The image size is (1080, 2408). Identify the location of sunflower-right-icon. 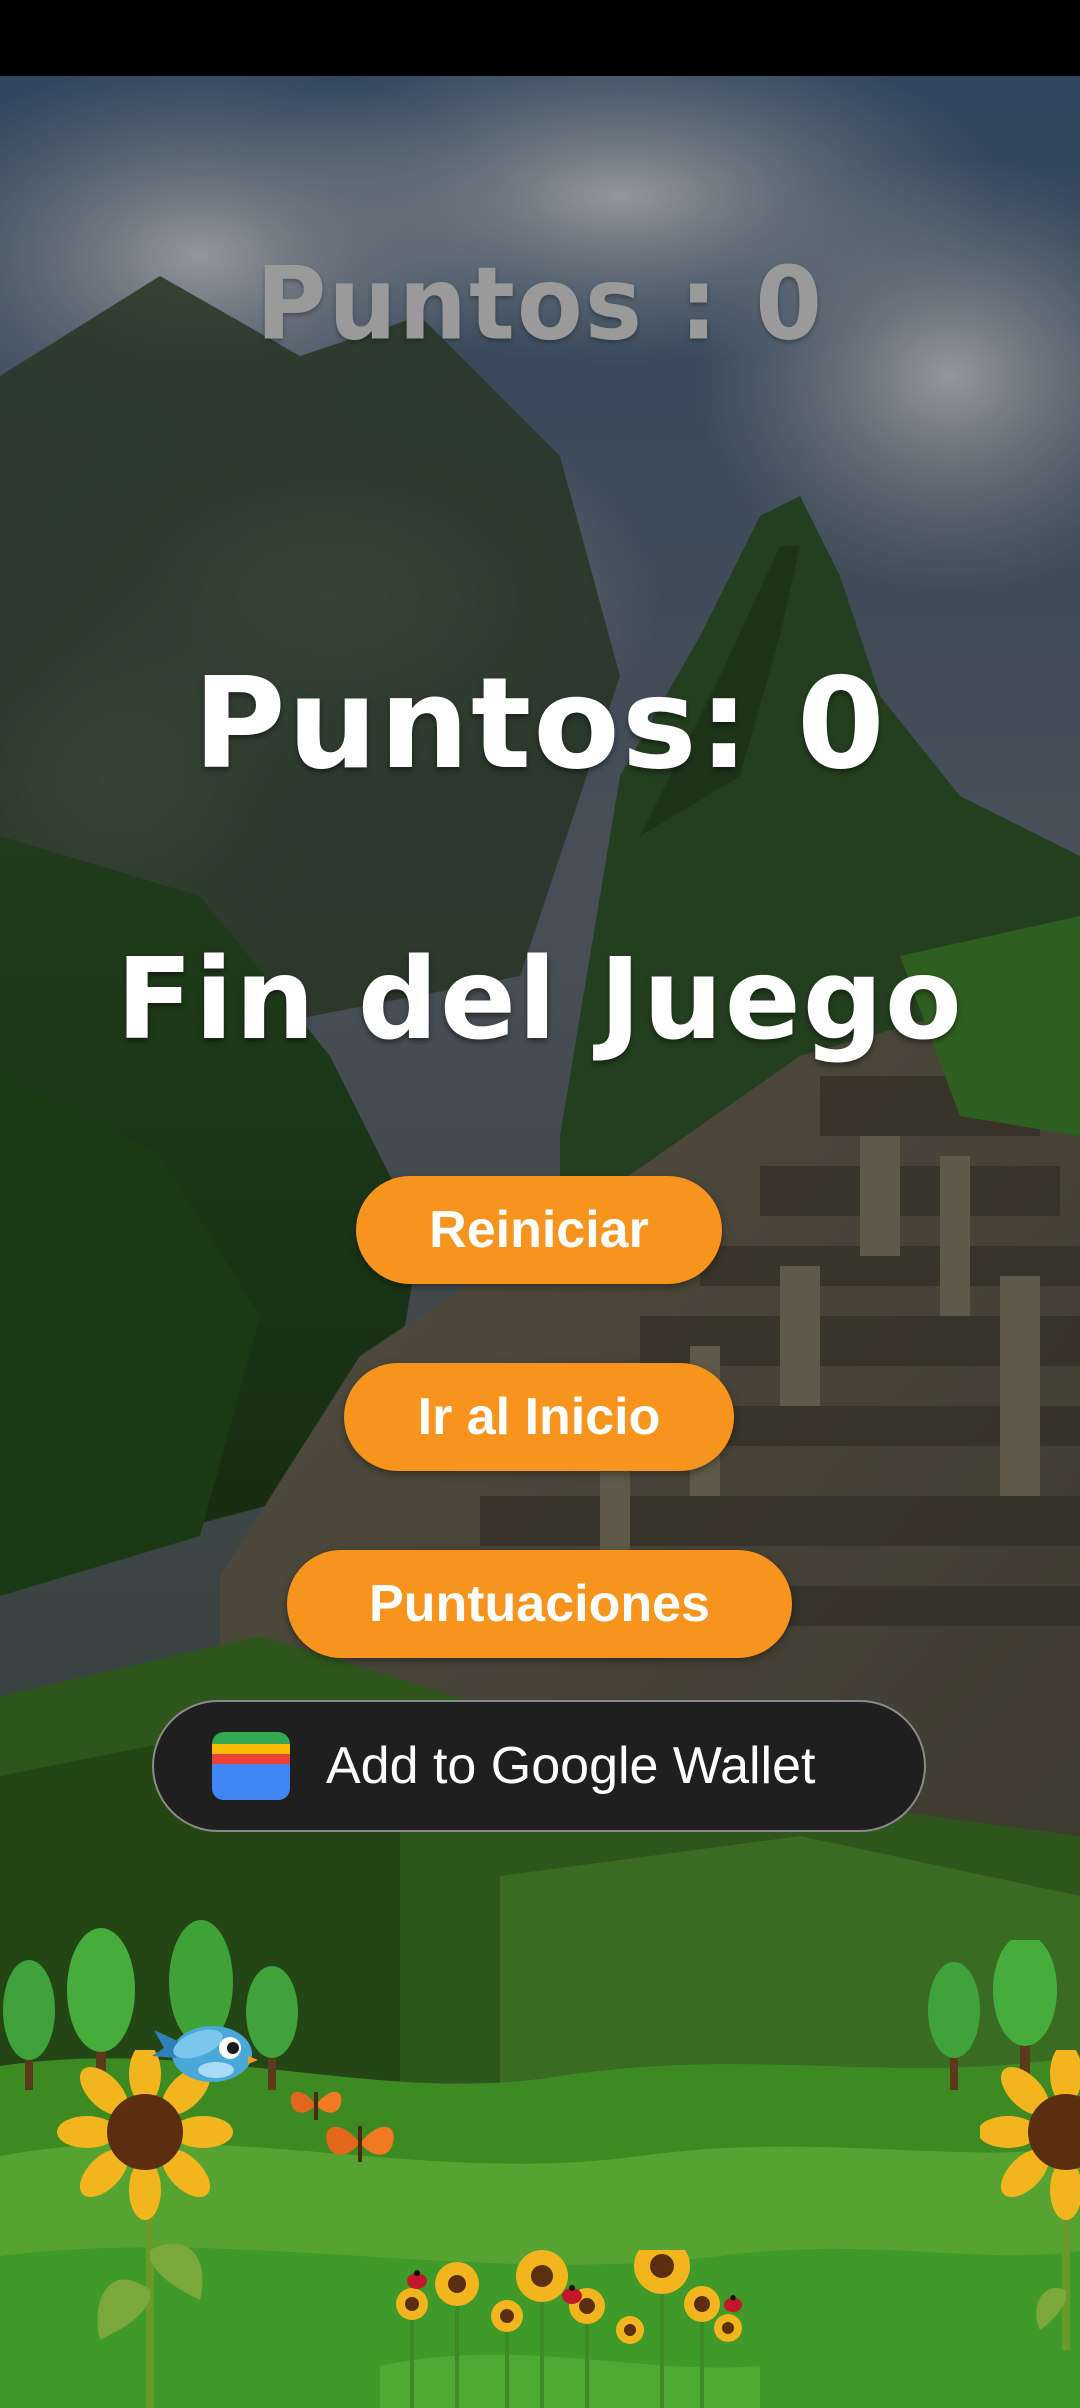
(1030, 2200).